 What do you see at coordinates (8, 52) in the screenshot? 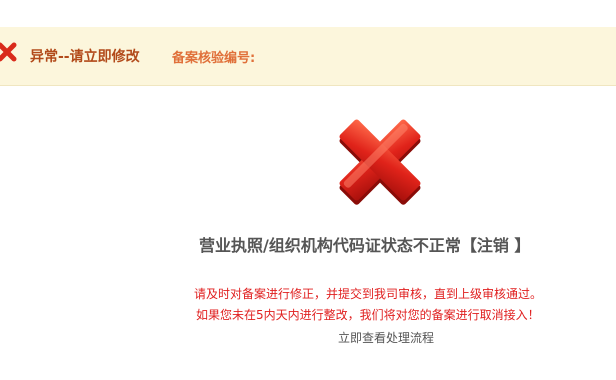
I see `error-x-icon` at bounding box center [8, 52].